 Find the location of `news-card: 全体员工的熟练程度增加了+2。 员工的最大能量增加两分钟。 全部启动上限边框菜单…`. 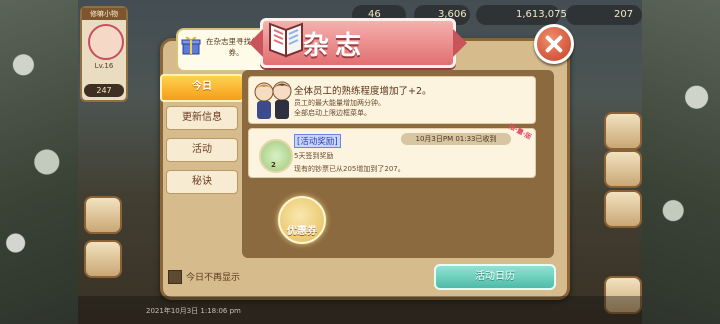

news-card: 全体员工的熟练程度增加了+2。 员工的最大能量增加两分钟。 全部启动上限边框菜单… is located at coordinates (392, 100).